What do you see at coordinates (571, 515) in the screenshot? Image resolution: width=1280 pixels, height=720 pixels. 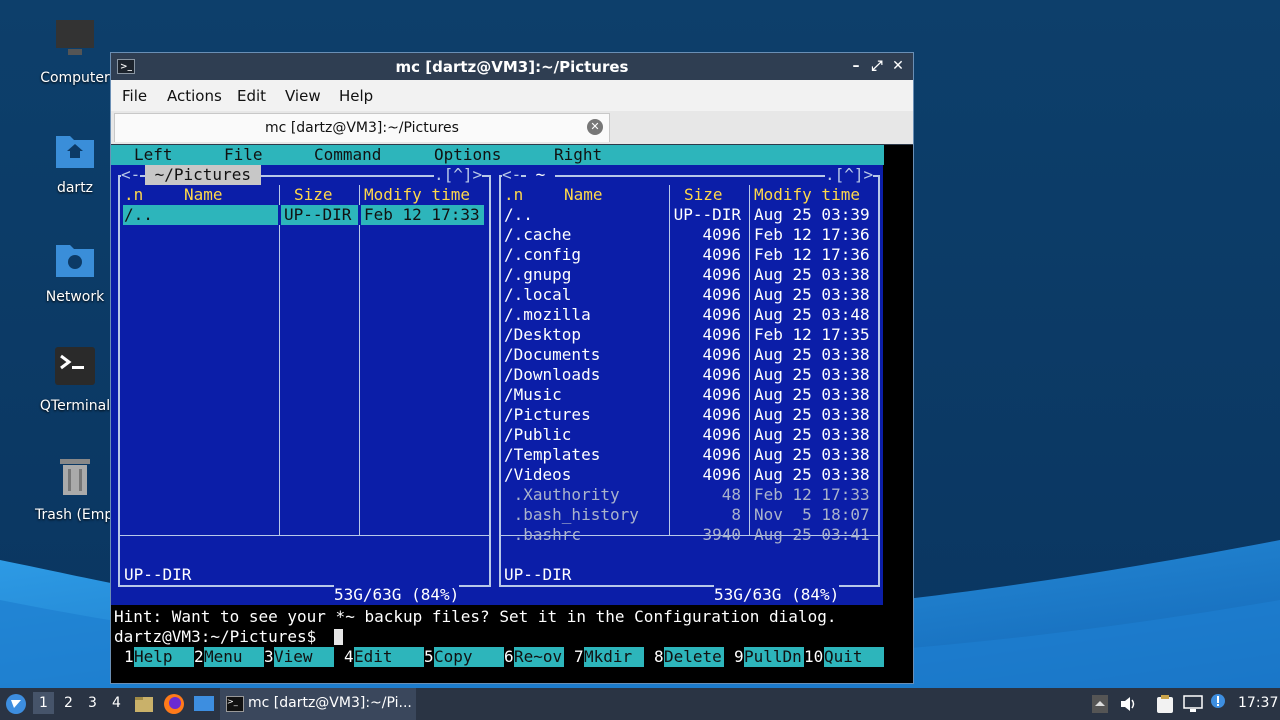 I see `file-name: .bash_history` at bounding box center [571, 515].